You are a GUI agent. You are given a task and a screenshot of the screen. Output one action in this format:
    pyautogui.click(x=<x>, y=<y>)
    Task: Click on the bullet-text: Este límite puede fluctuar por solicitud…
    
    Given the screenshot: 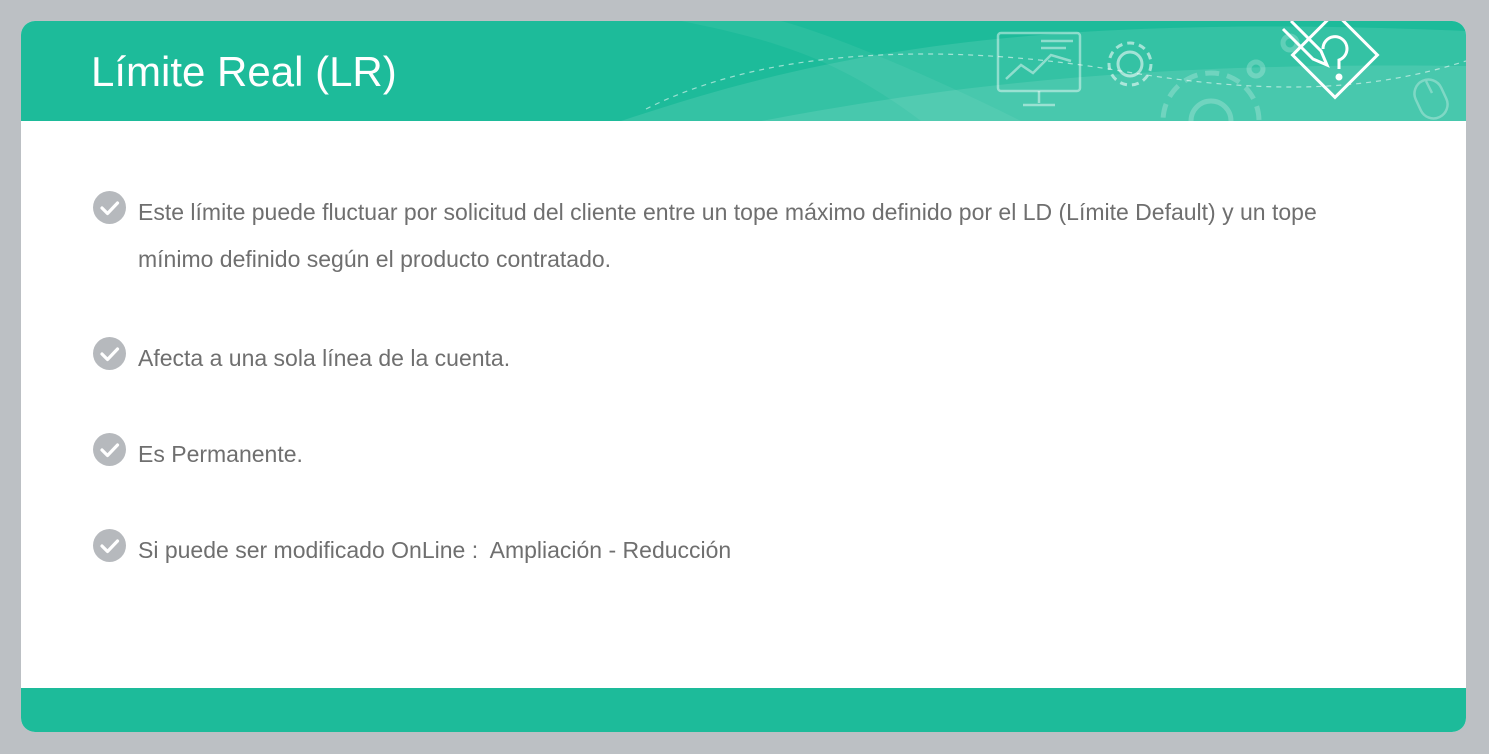 What is the action you would take?
    pyautogui.click(x=727, y=235)
    